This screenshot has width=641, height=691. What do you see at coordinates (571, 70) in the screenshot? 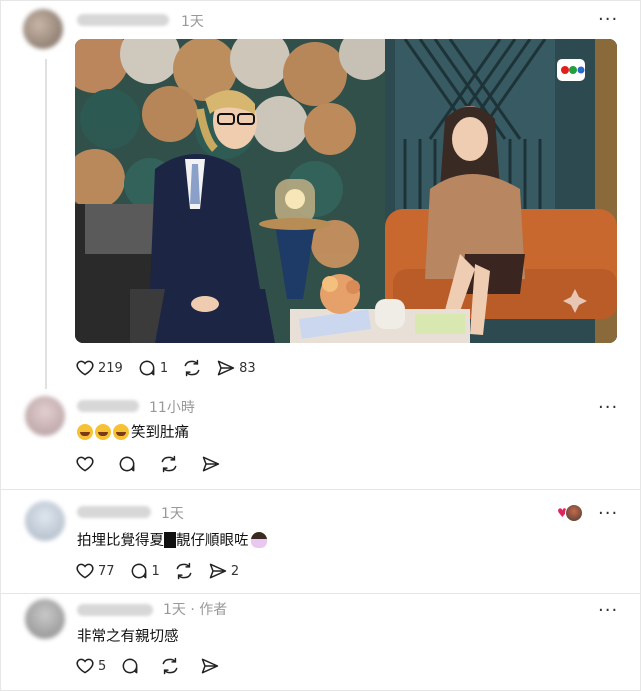
I see `tvb-logo-icon` at bounding box center [571, 70].